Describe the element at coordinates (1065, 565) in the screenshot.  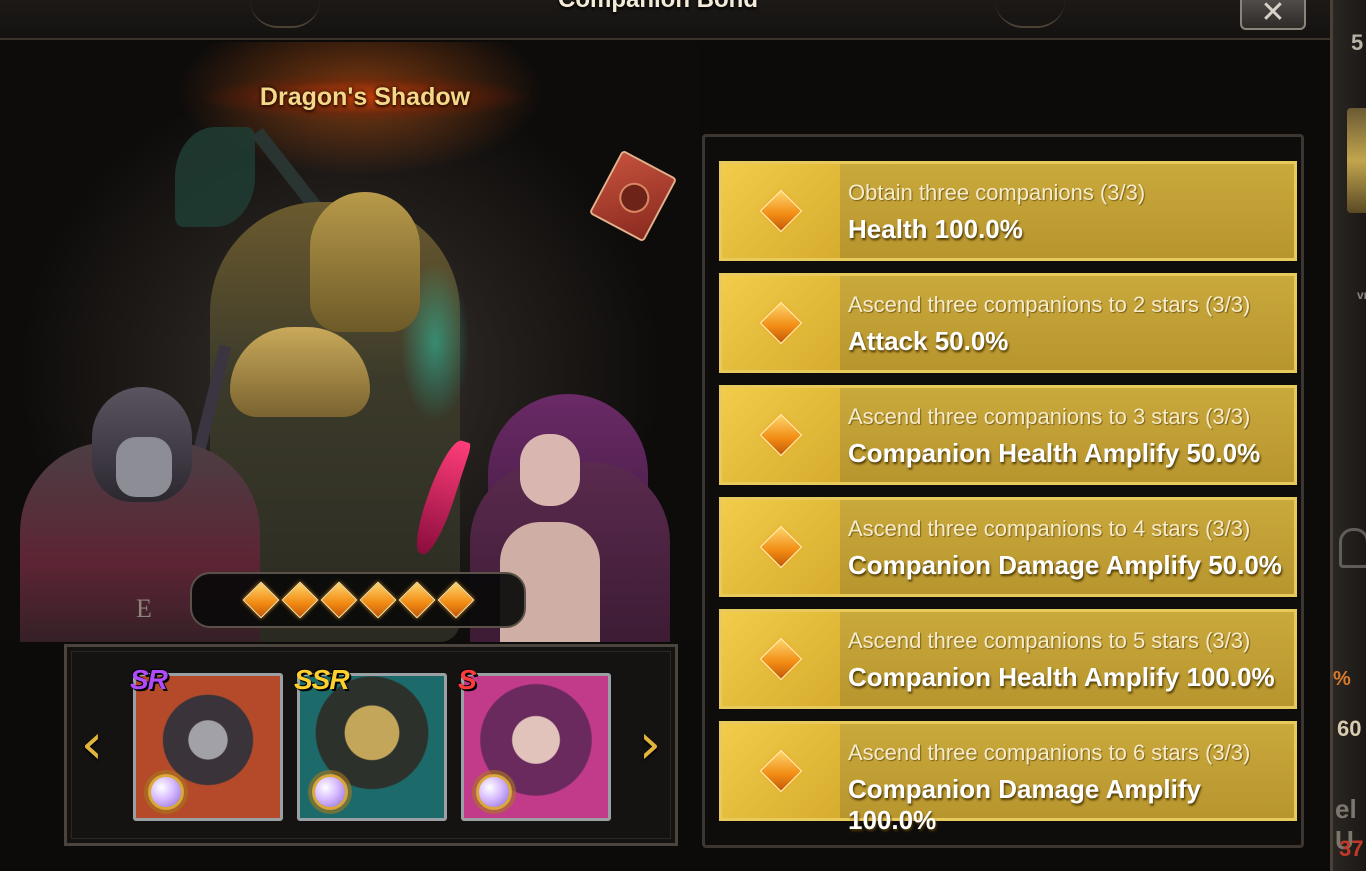
I see `bonus-reward: Companion Damage Amplify 50.0%` at that location.